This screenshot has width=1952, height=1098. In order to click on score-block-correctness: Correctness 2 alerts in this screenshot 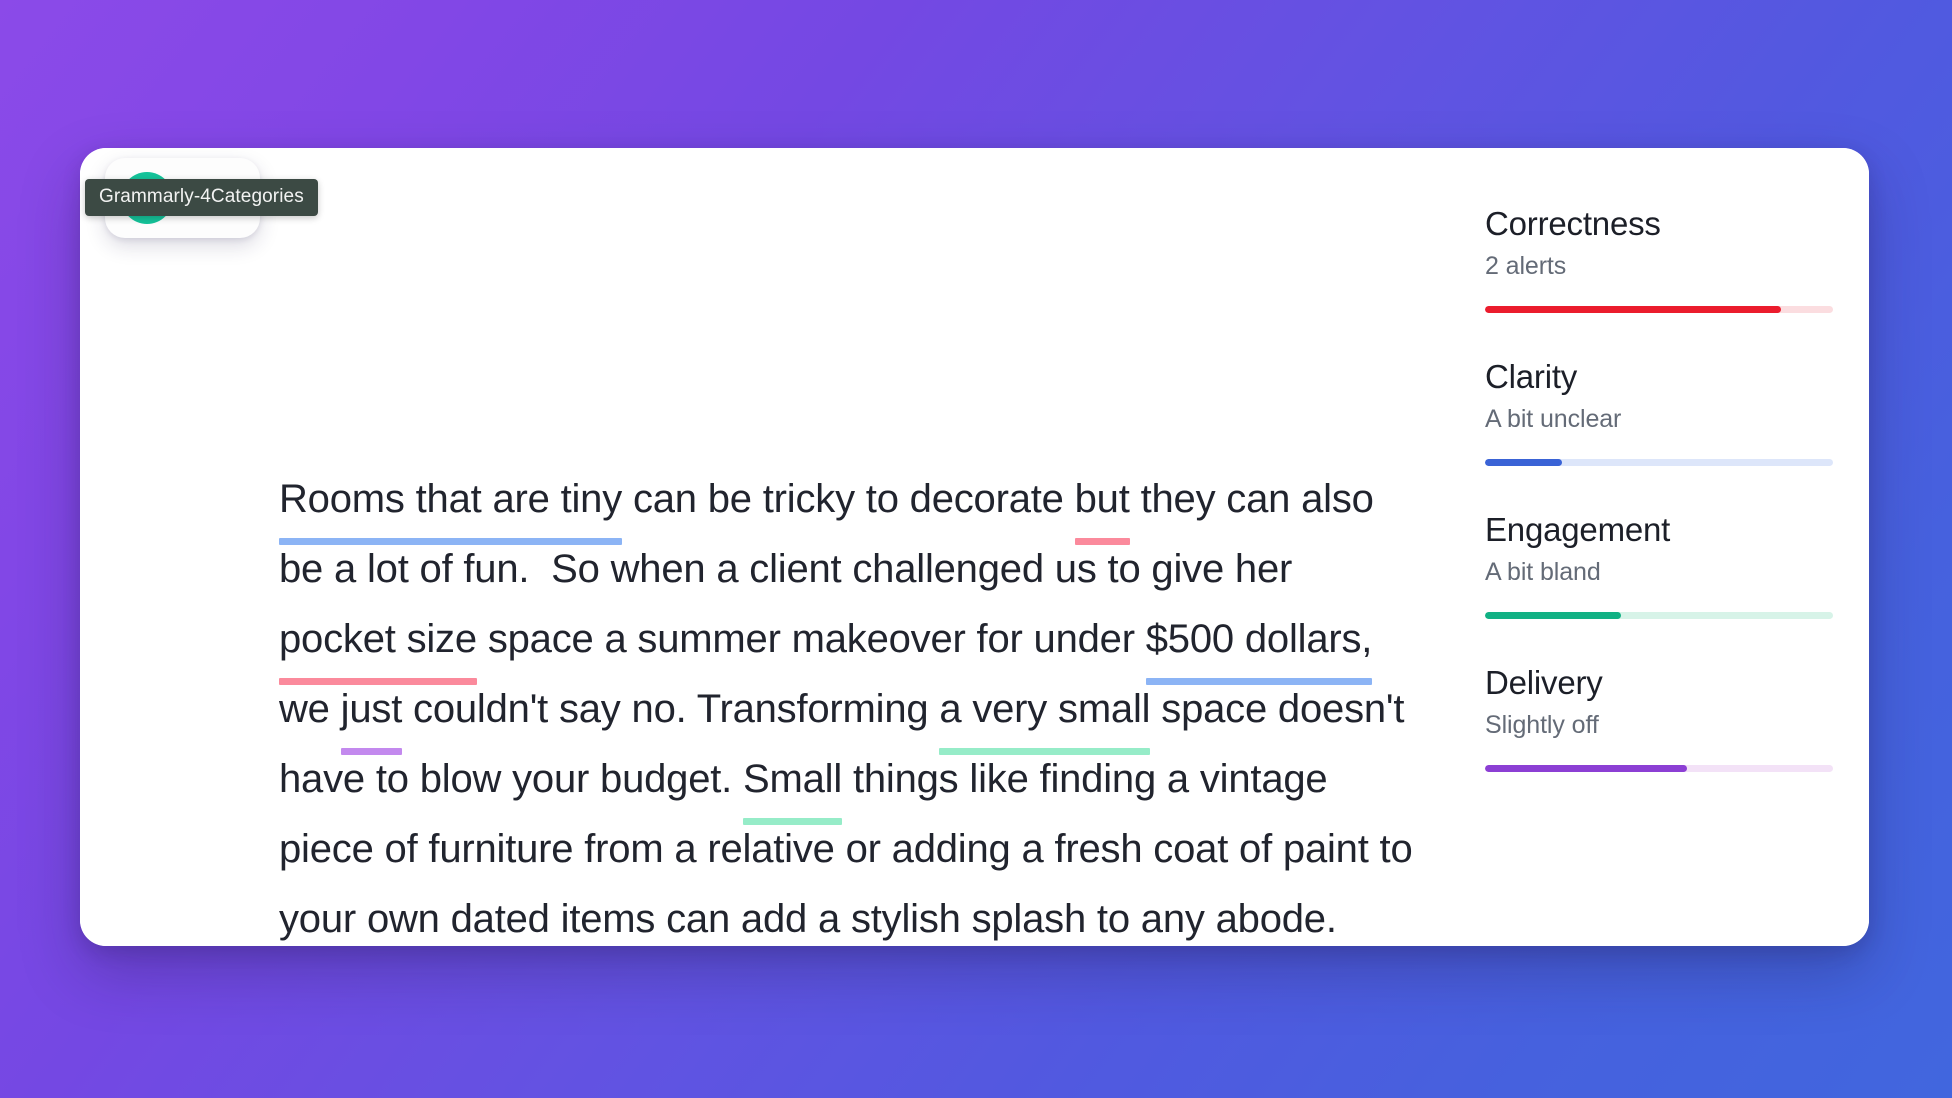, I will do `click(1659, 258)`.